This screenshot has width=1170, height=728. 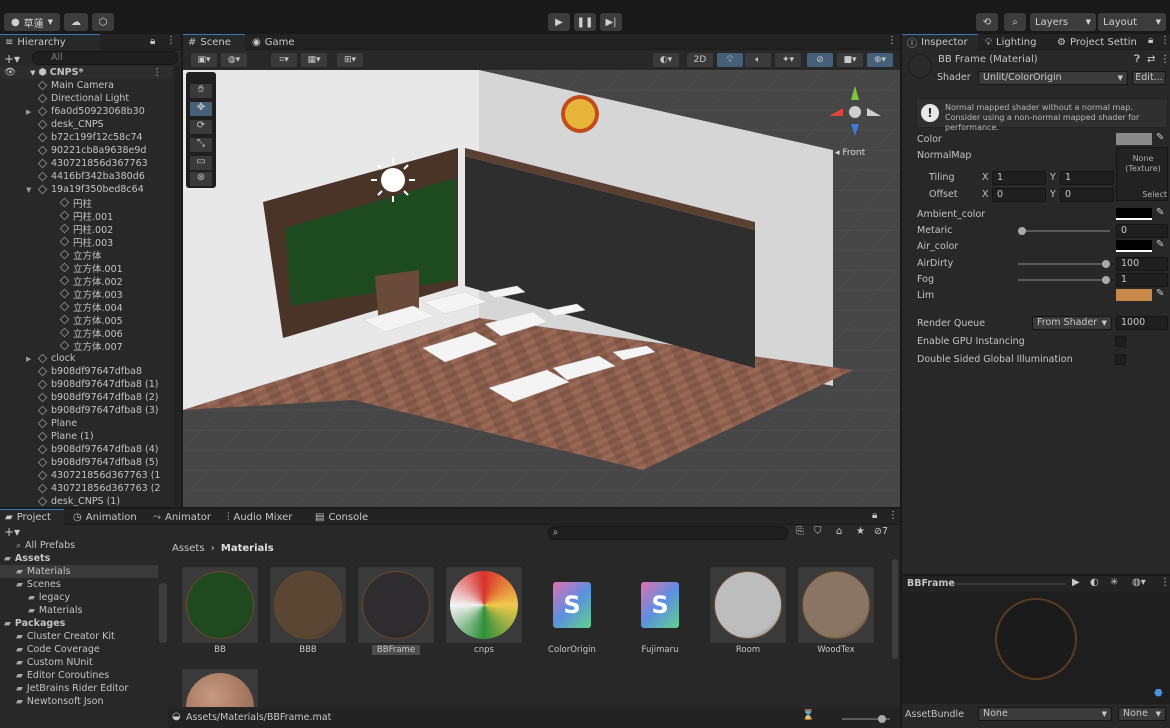 What do you see at coordinates (396, 612) in the screenshot?
I see `asset-item: BBFrame` at bounding box center [396, 612].